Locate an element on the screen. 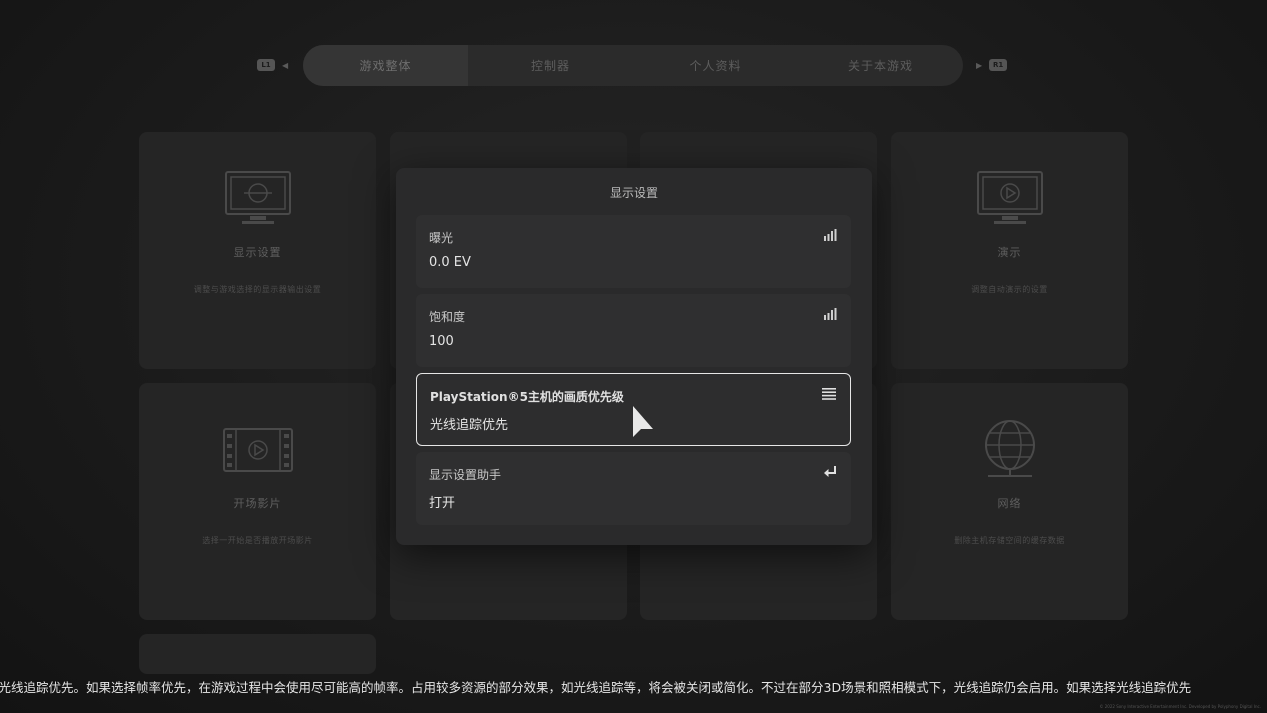 The width and height of the screenshot is (1267, 713). setting-display-assistant: 显示设置助手 打开 is located at coordinates (633, 488).